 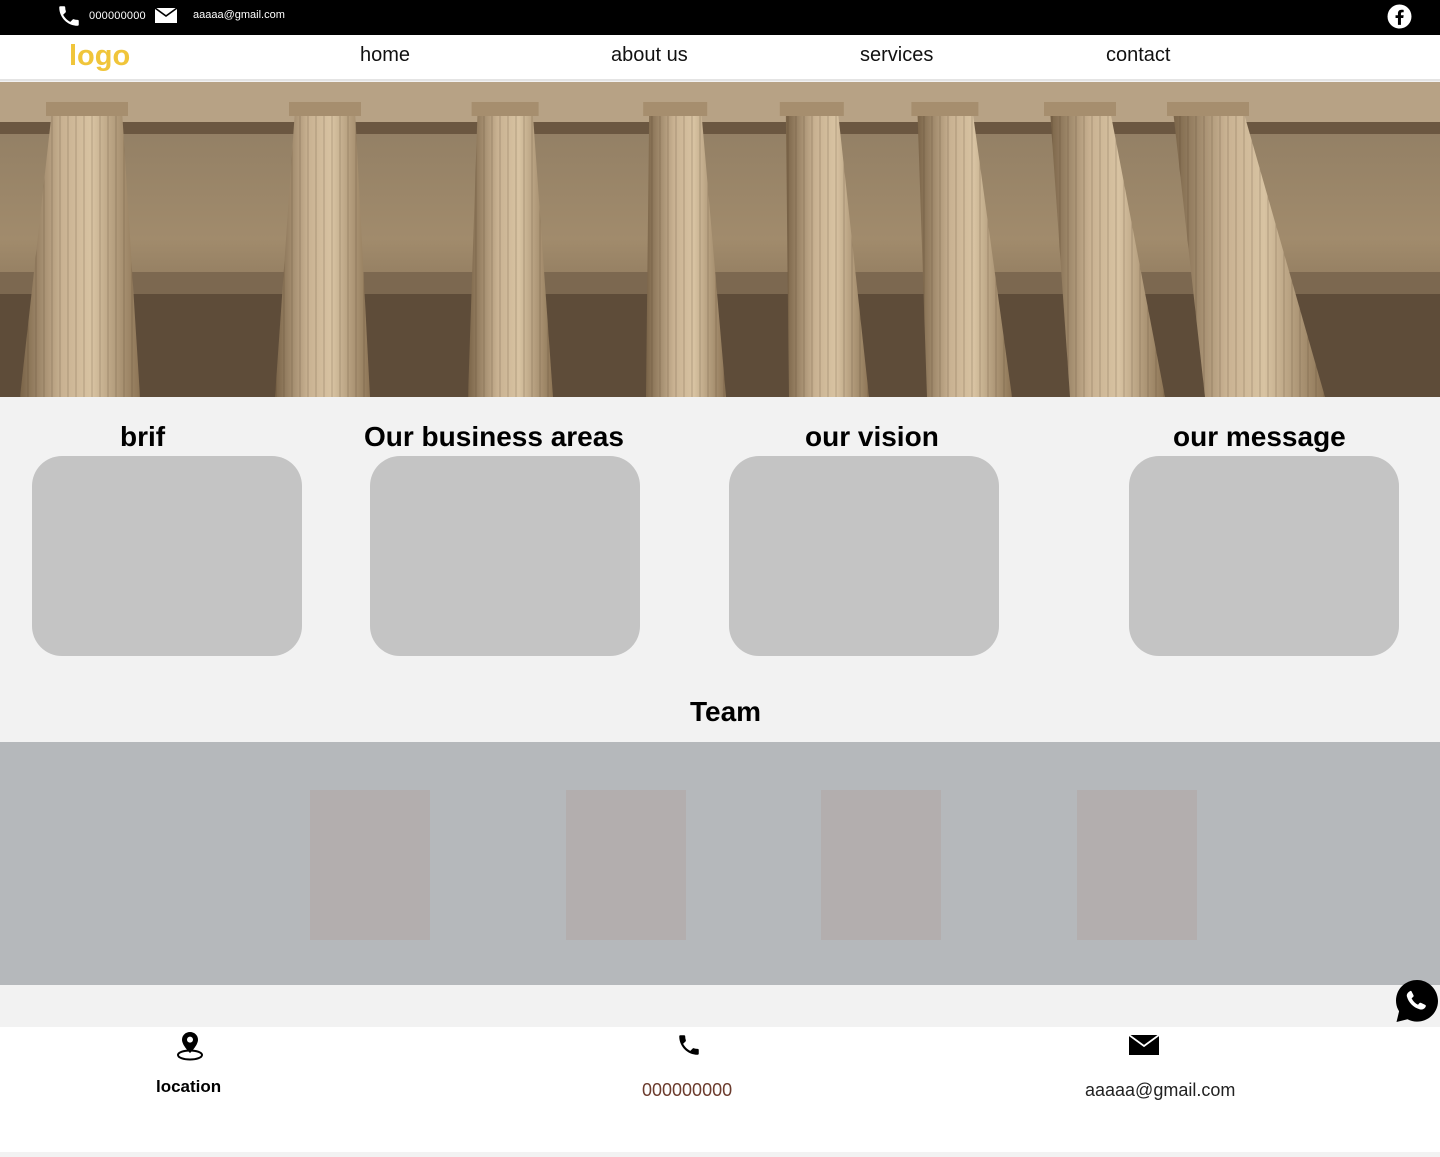 I want to click on nav-link-home: home, so click(x=385, y=55).